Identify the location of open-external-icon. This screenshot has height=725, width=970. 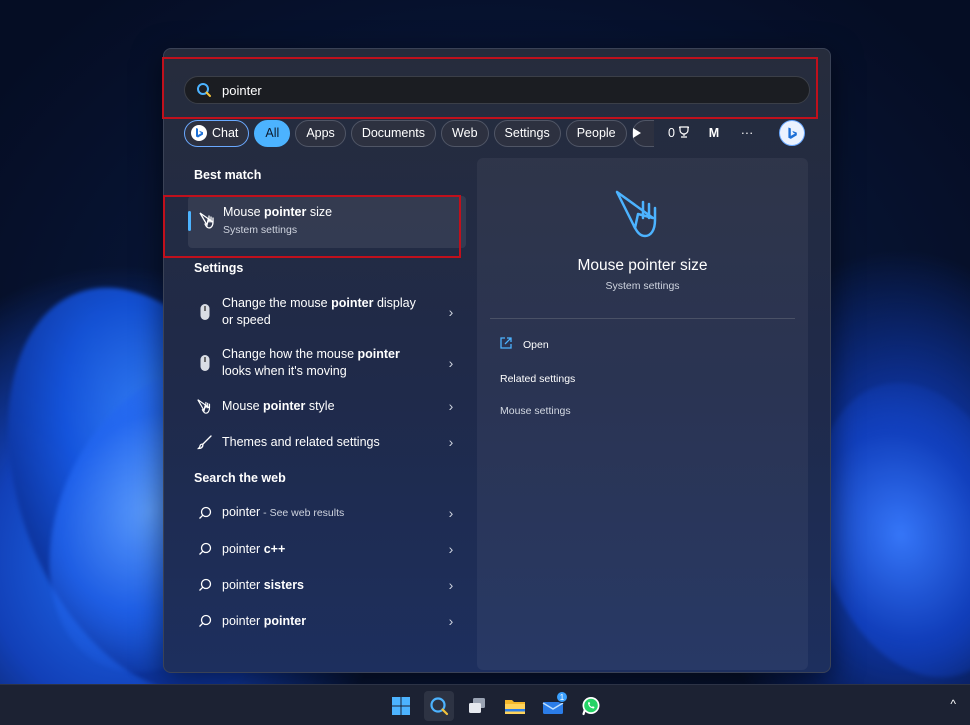
(506, 344).